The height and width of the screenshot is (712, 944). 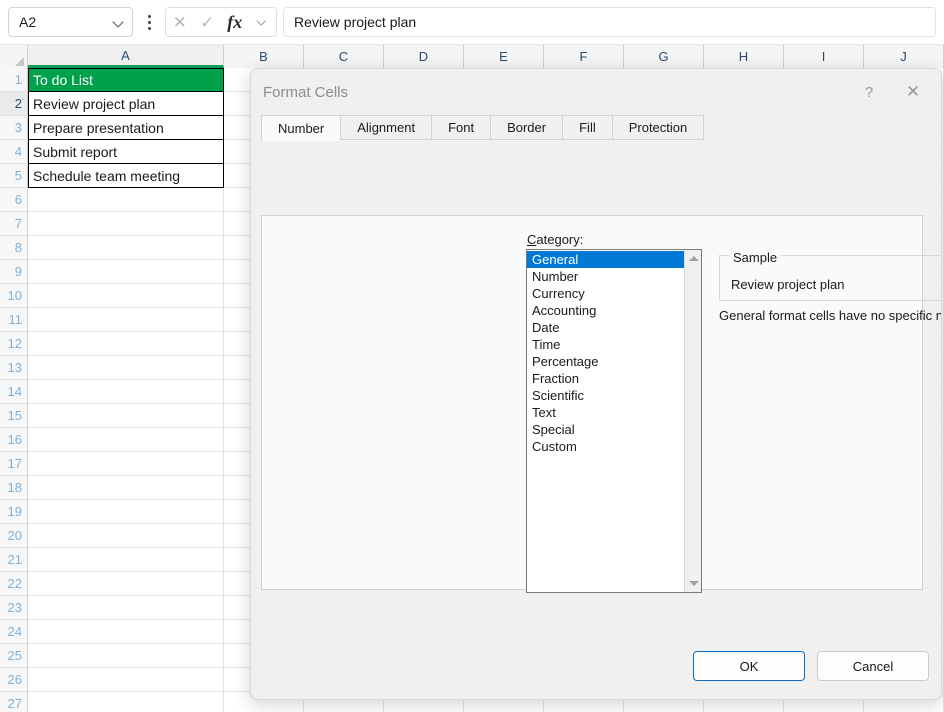 I want to click on row-header-5: 5, so click(x=13, y=176).